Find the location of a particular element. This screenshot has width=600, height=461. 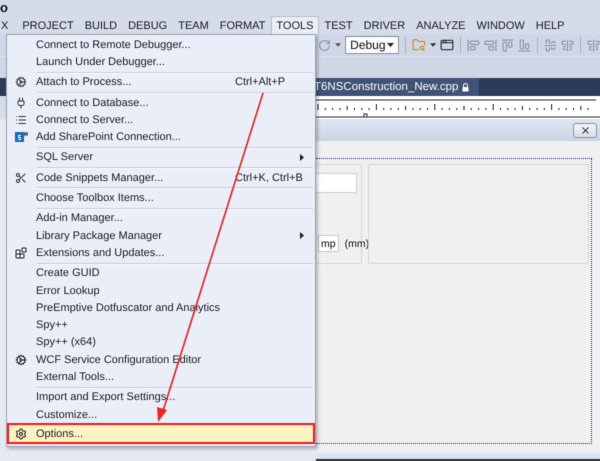

menu-item: Spy++ is located at coordinates (161, 325).